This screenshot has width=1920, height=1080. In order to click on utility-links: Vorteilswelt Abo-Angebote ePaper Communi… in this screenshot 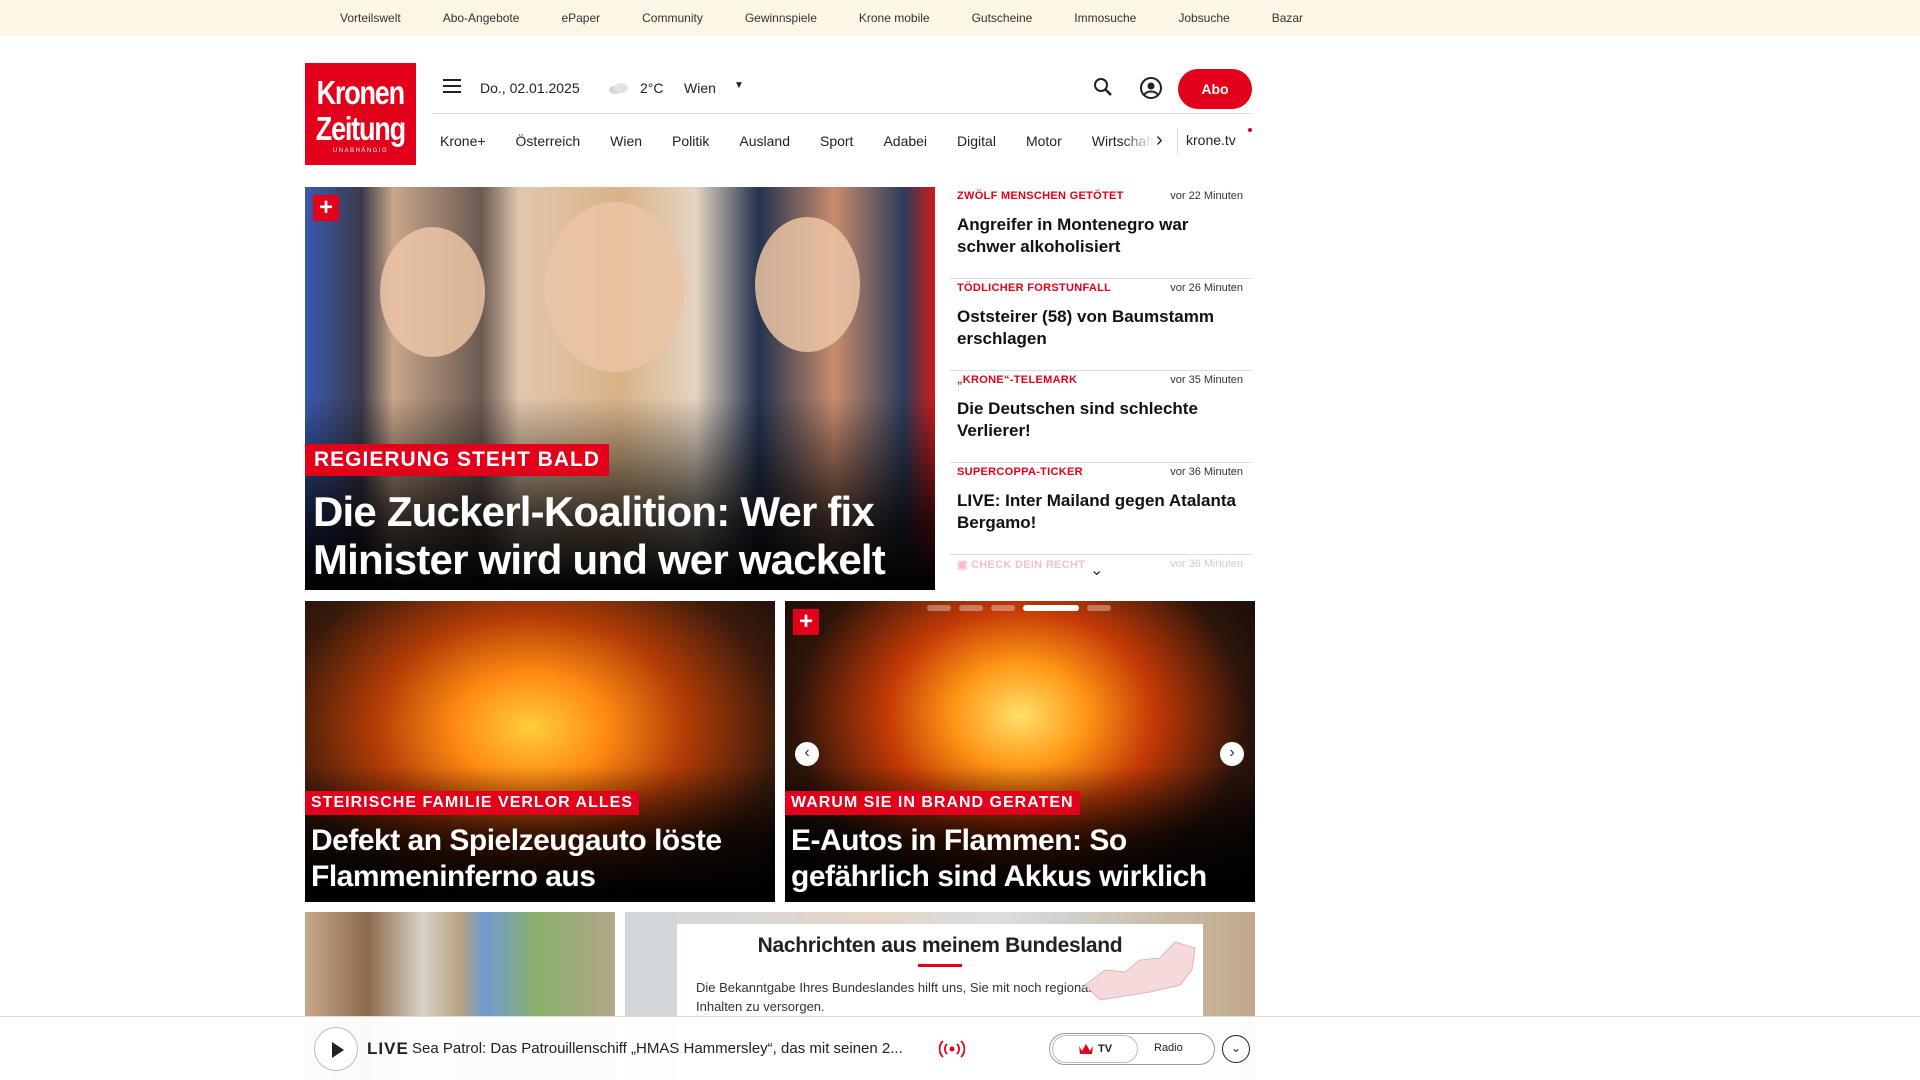, I will do `click(842, 18)`.